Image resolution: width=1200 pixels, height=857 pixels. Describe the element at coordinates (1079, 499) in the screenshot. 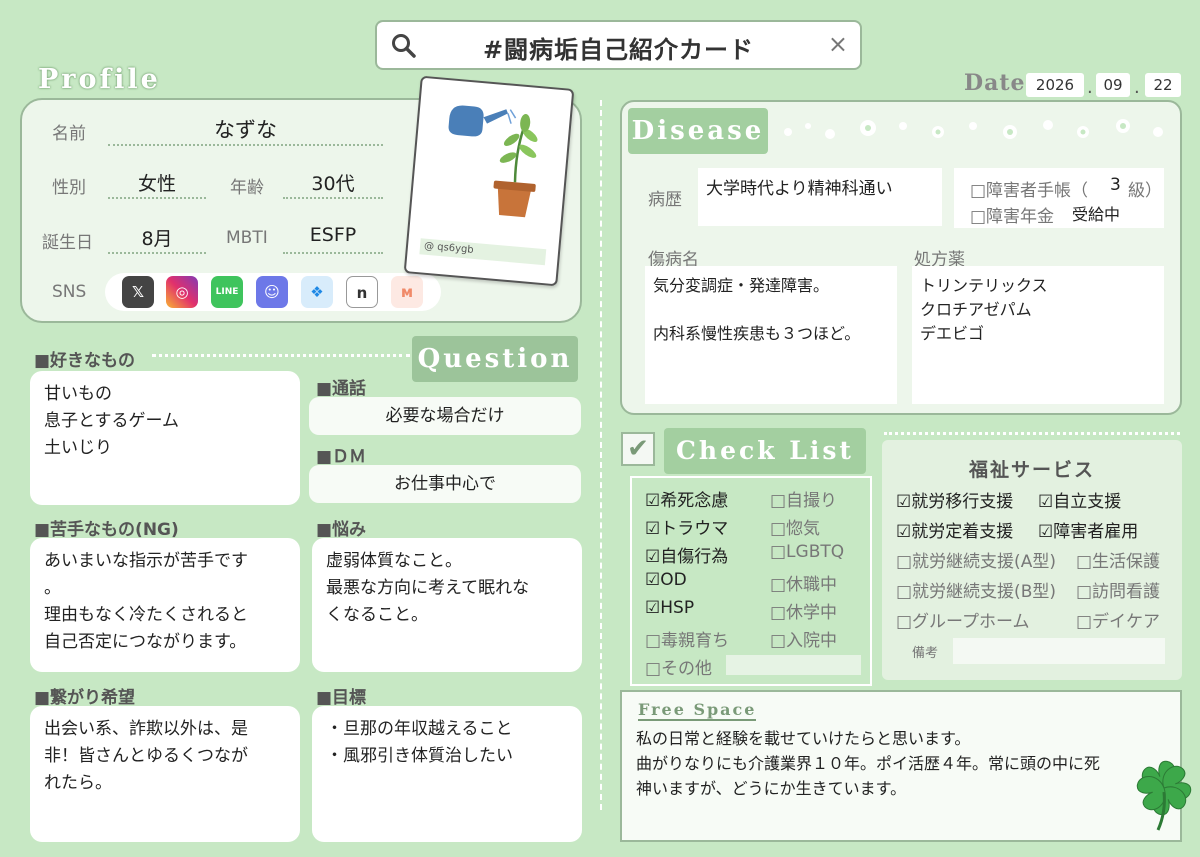

I see `welfare-item: ☑自立支援` at that location.